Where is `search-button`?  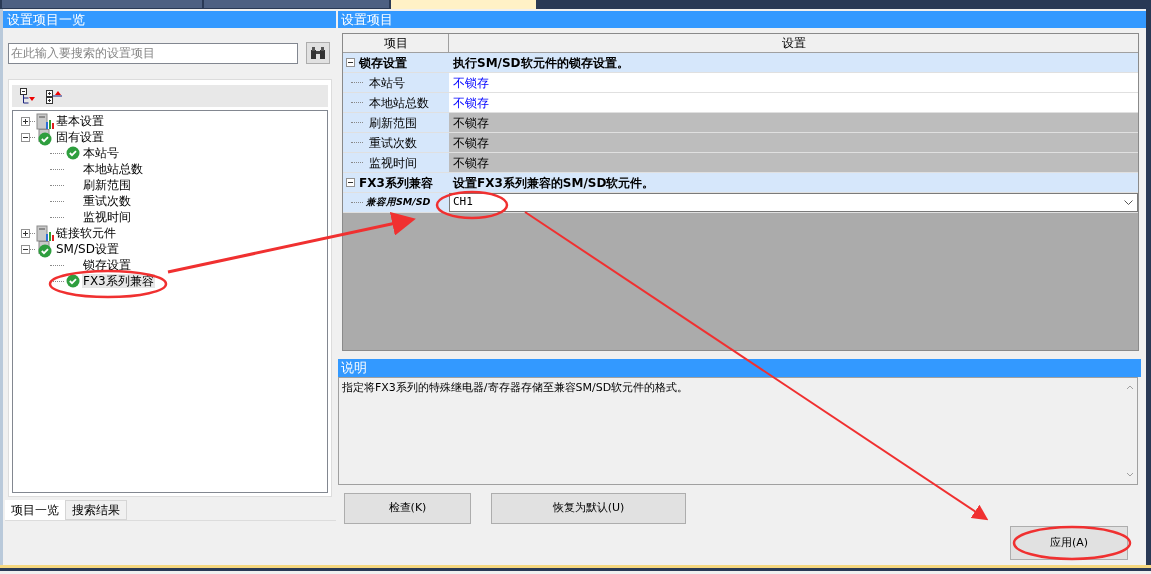
search-button is located at coordinates (318, 53).